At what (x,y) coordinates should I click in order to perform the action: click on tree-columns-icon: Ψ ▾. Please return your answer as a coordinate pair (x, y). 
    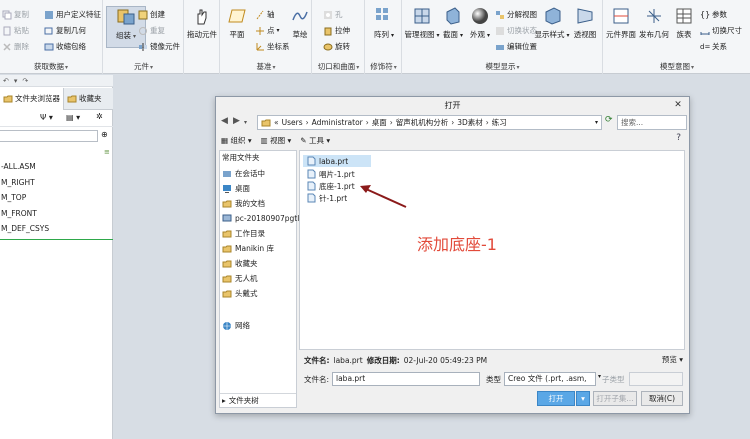
    Looking at the image, I should click on (46, 117).